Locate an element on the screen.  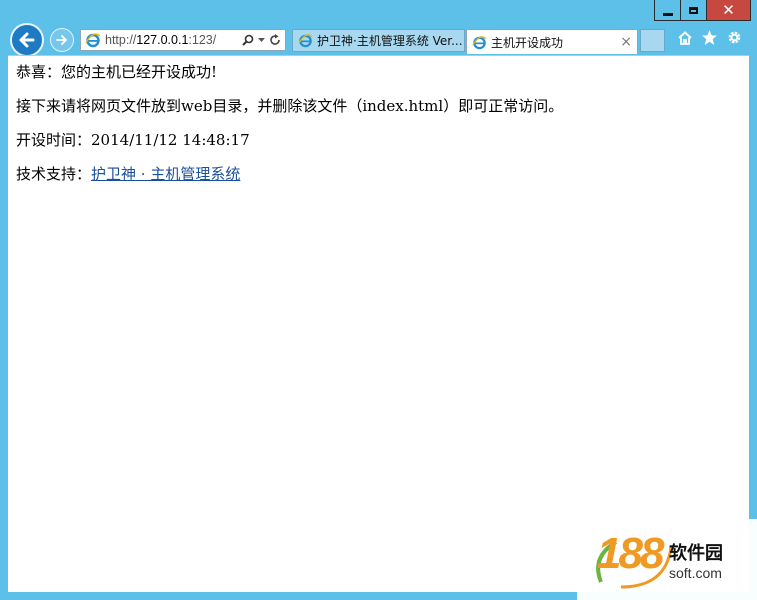
forward-button is located at coordinates (62, 40).